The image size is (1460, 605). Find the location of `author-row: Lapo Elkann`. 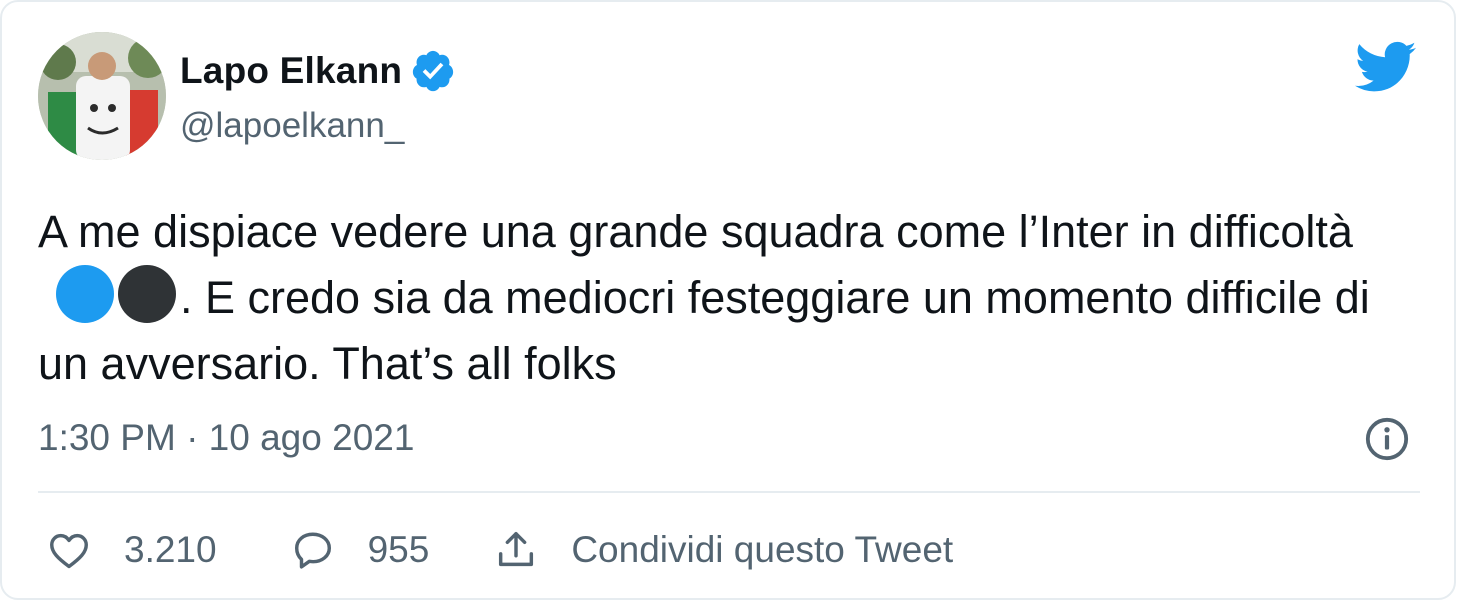

author-row: Lapo Elkann is located at coordinates (318, 71).